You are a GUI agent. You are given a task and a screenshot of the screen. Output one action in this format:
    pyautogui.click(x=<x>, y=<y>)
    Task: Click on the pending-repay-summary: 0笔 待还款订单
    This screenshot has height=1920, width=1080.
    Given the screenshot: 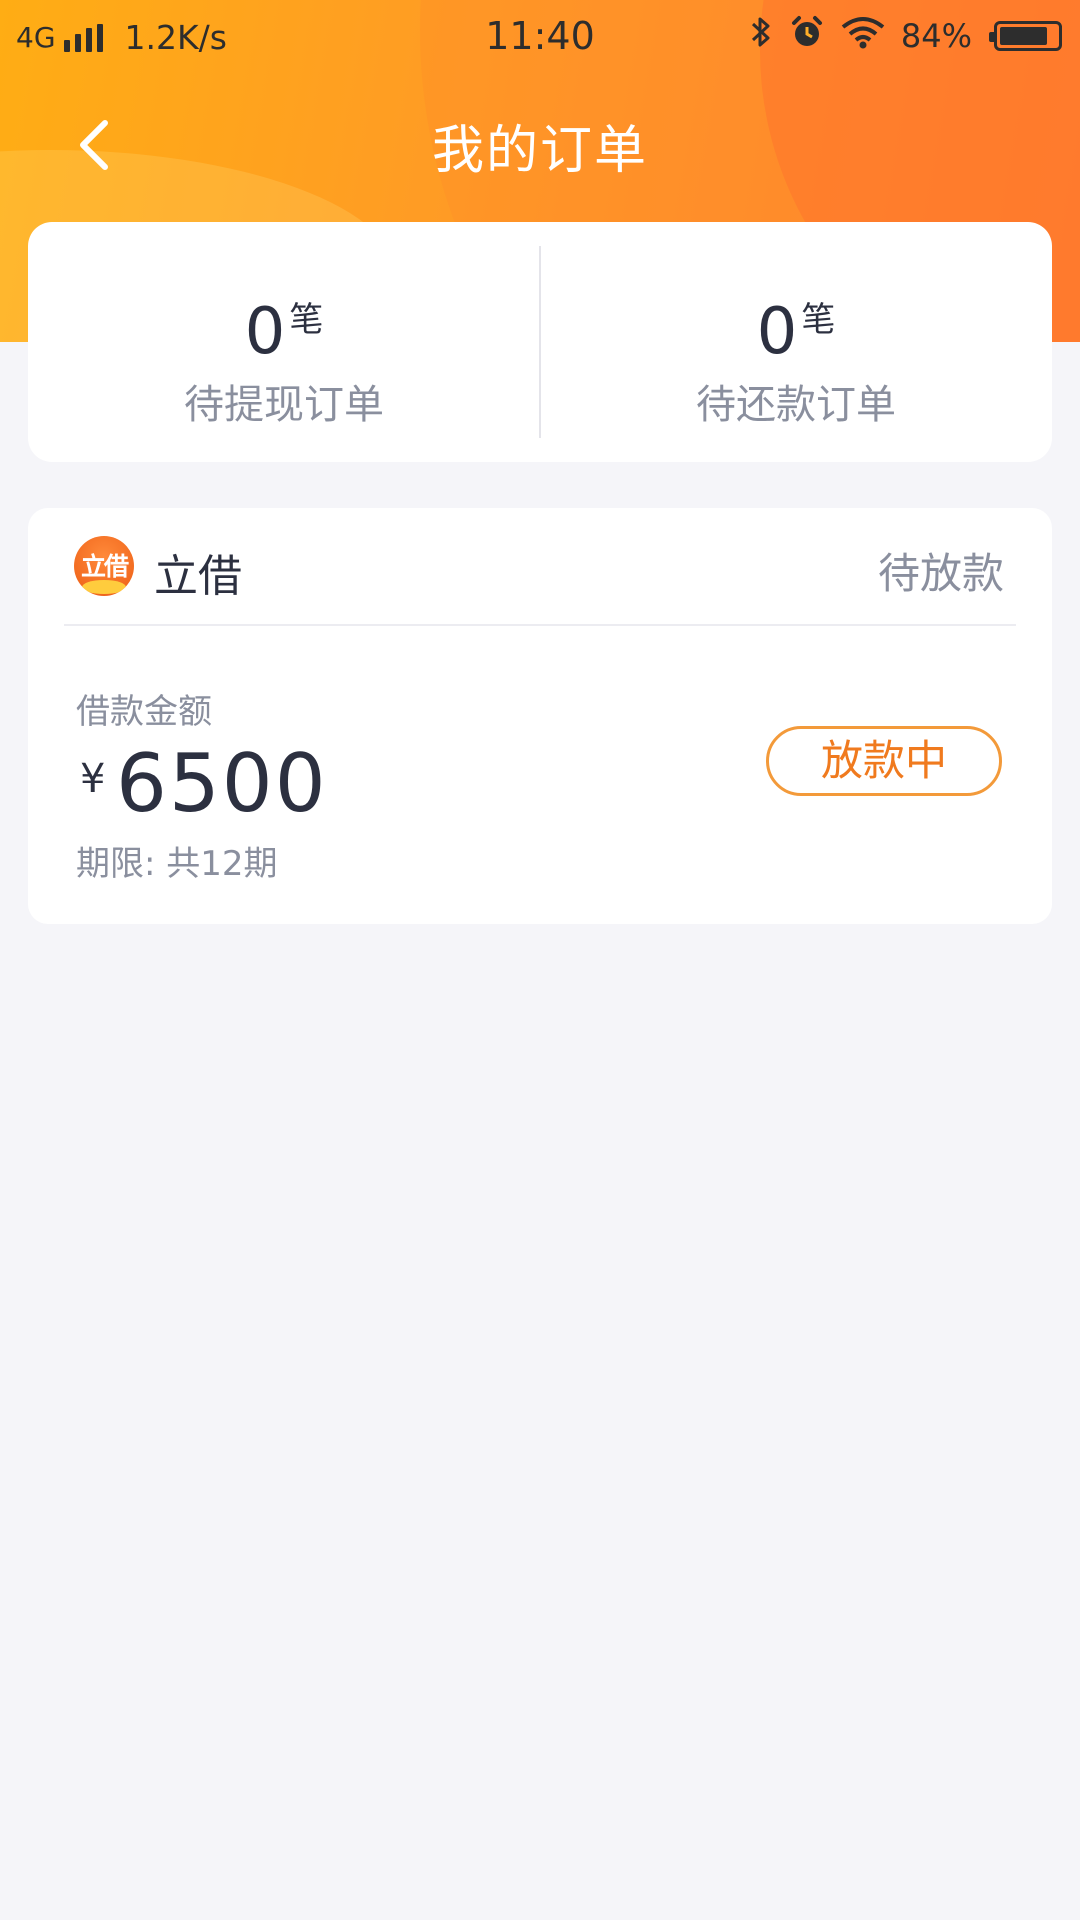 What is the action you would take?
    pyautogui.click(x=796, y=342)
    